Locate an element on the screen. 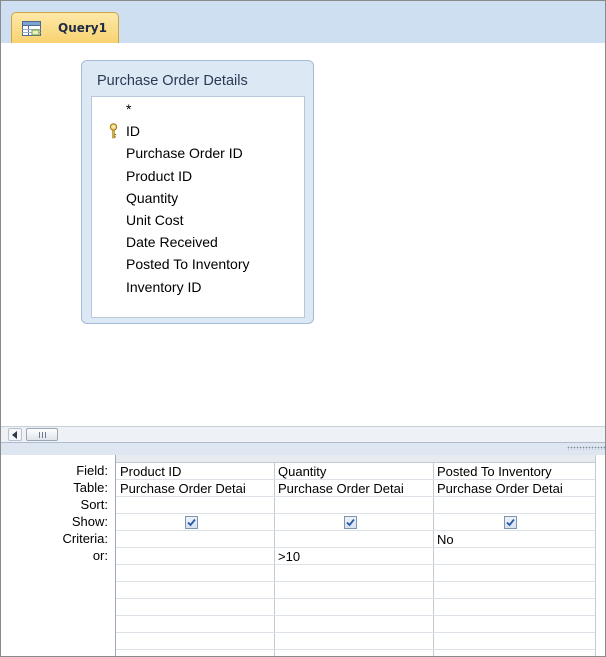 The height and width of the screenshot is (657, 606). grid-row-label: or: is located at coordinates (100, 555).